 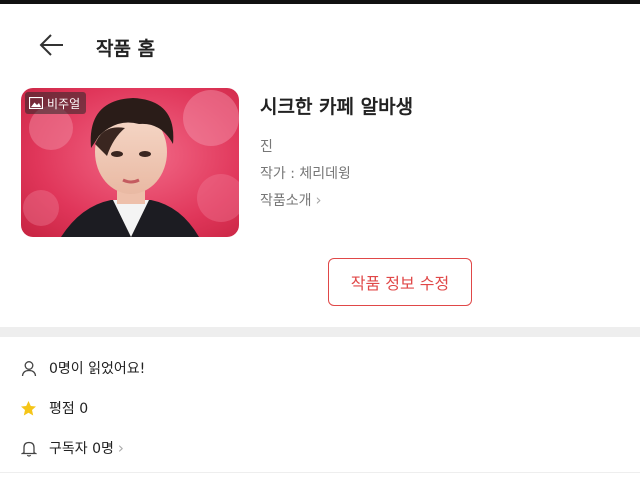 I want to click on person-icon, so click(x=28, y=368).